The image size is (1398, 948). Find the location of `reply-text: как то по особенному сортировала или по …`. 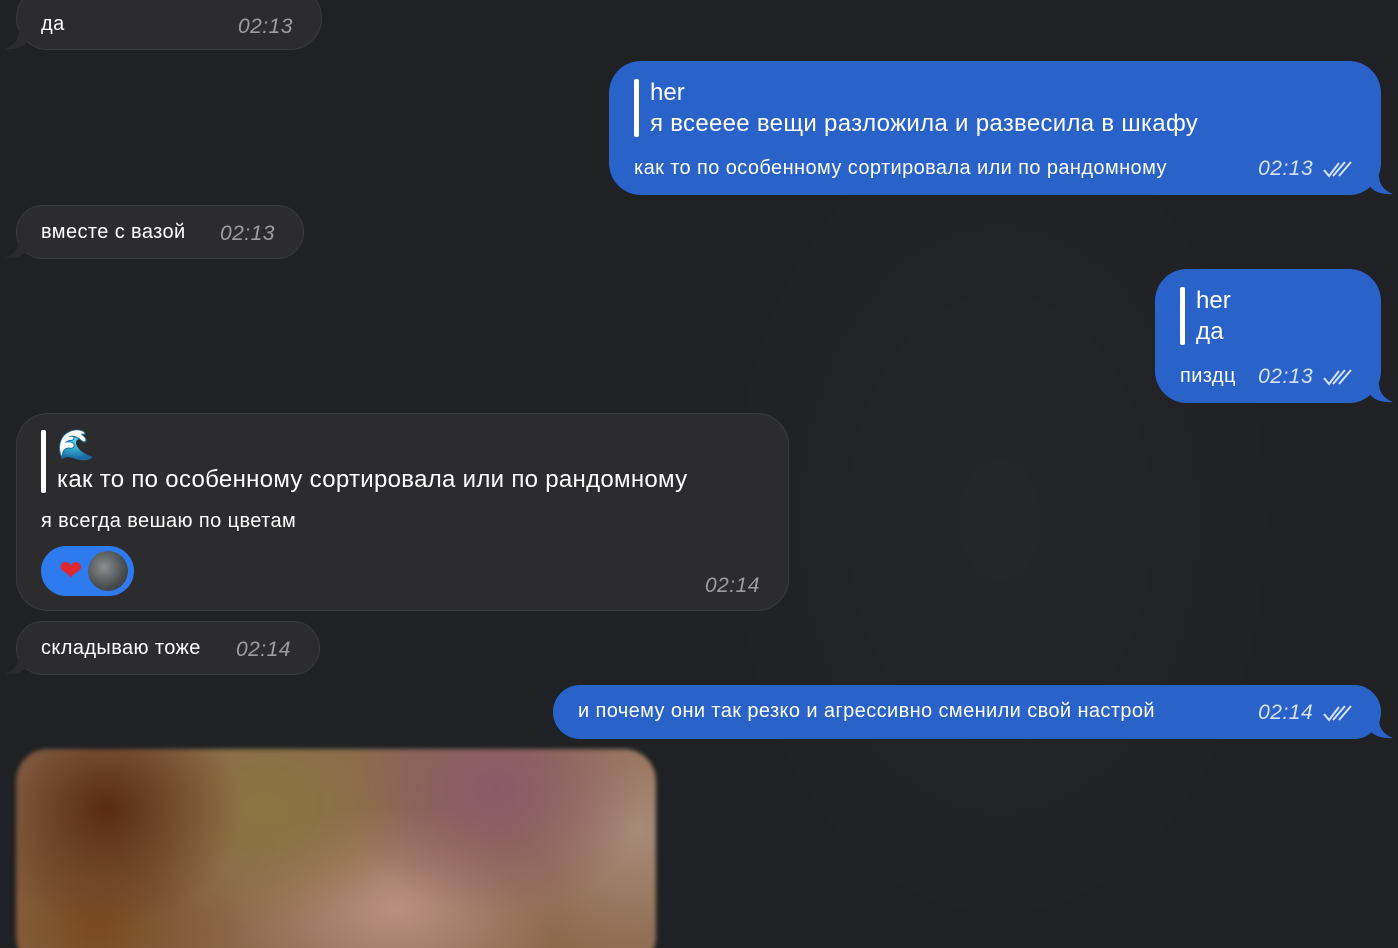

reply-text: как то по особенному сортировала или по … is located at coordinates (372, 479).